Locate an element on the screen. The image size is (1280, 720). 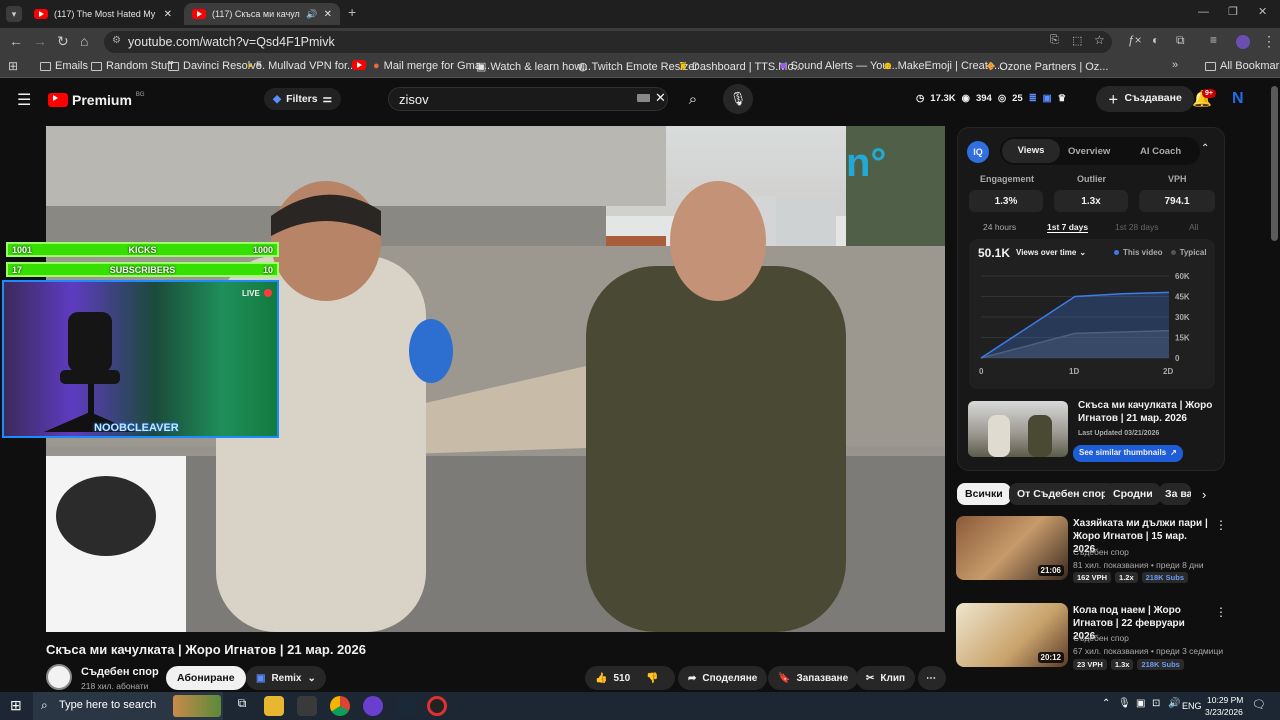
apps-grid-icon: ⊞ is located at coordinates (13, 66).